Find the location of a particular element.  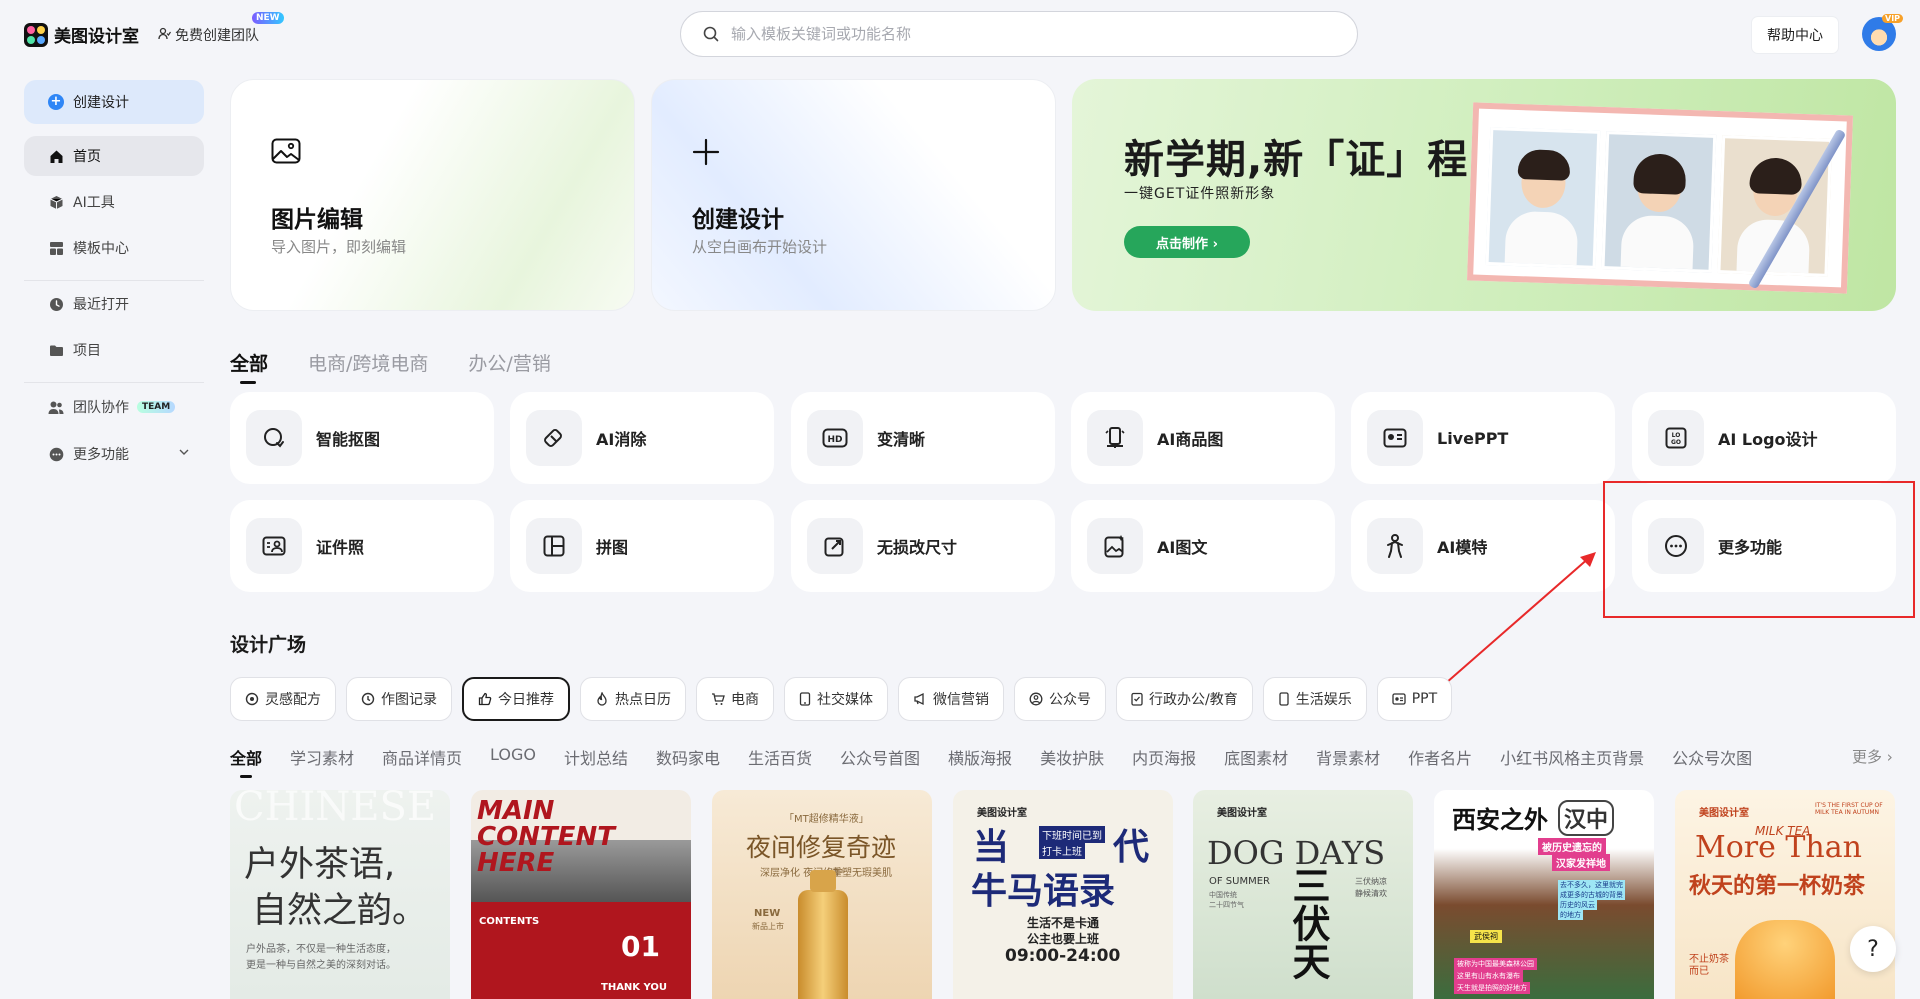

tool-hd: HD 变清晰 is located at coordinates (923, 438).